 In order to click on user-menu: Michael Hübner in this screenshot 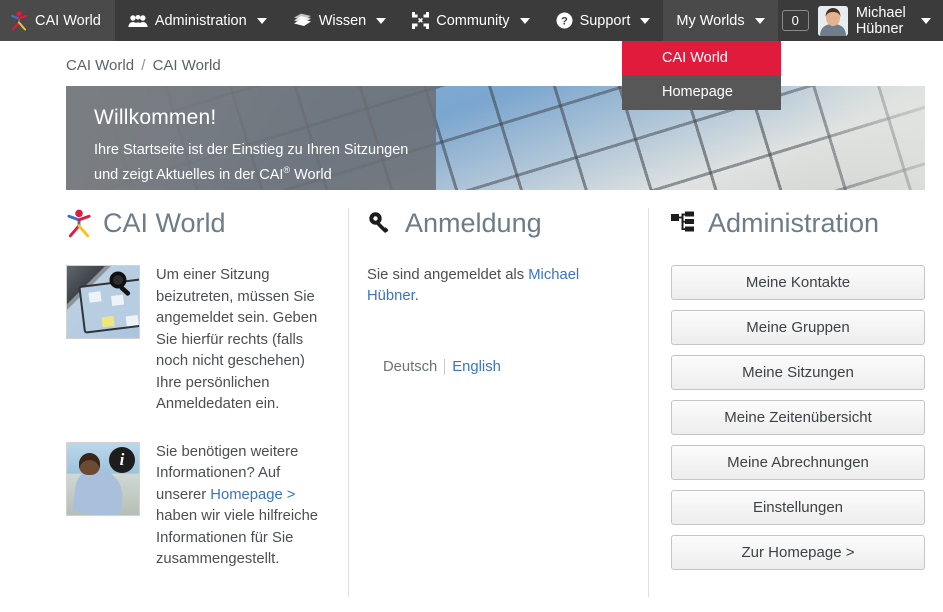, I will do `click(880, 20)`.